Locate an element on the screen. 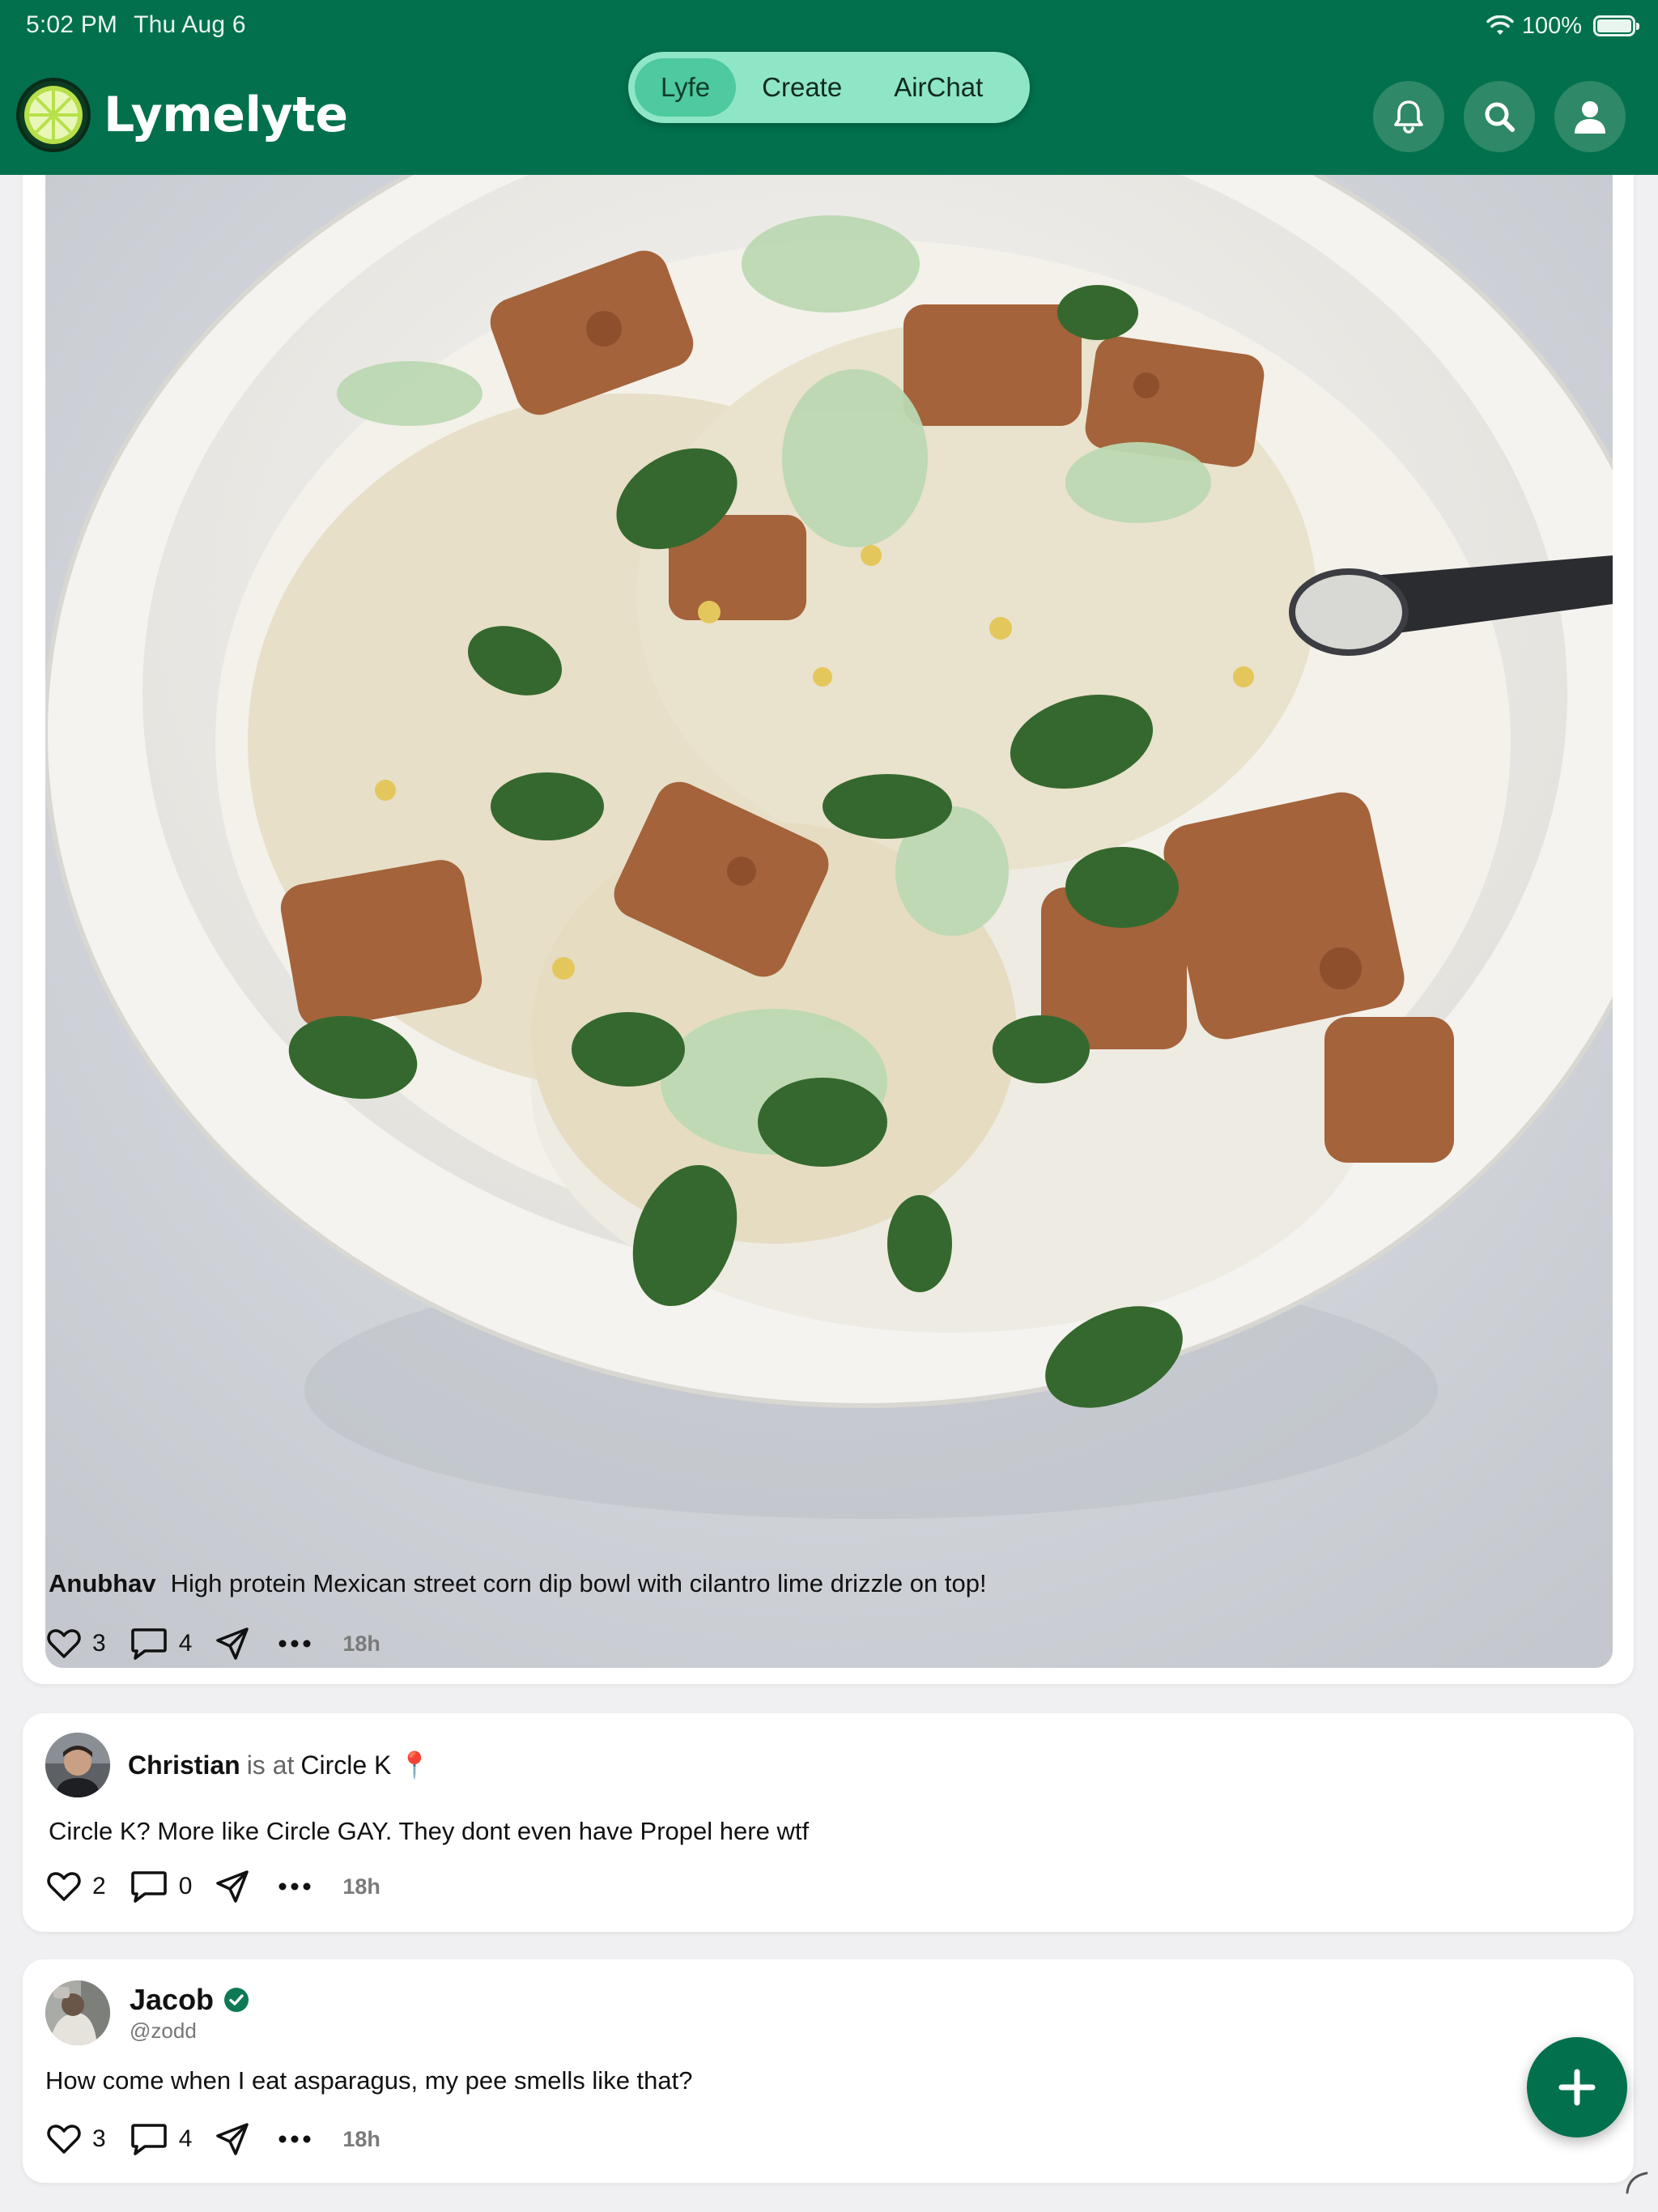 The height and width of the screenshot is (2212, 1658). like-button: 2 is located at coordinates (76, 1887).